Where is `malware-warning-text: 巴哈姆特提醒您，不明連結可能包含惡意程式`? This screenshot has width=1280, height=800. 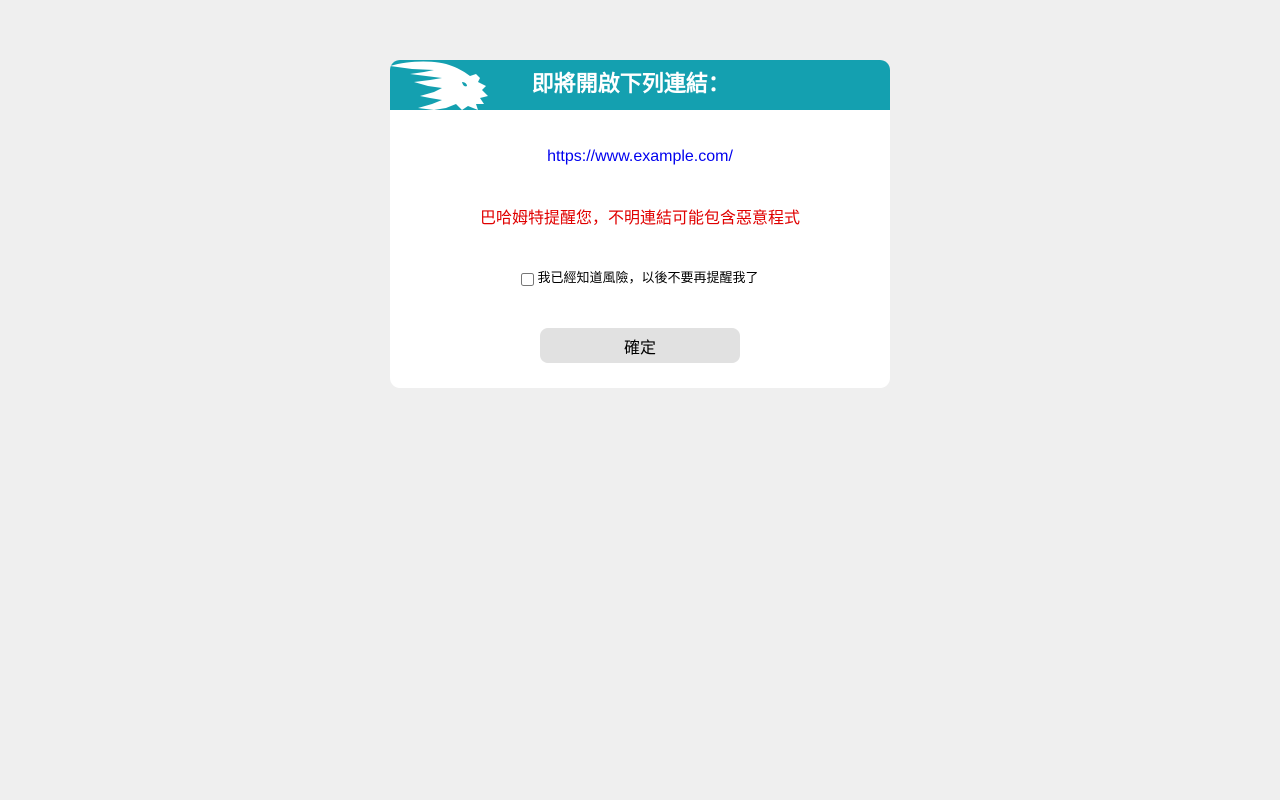
malware-warning-text: 巴哈姆特提醒您，不明連結可能包含惡意程式 is located at coordinates (639, 217).